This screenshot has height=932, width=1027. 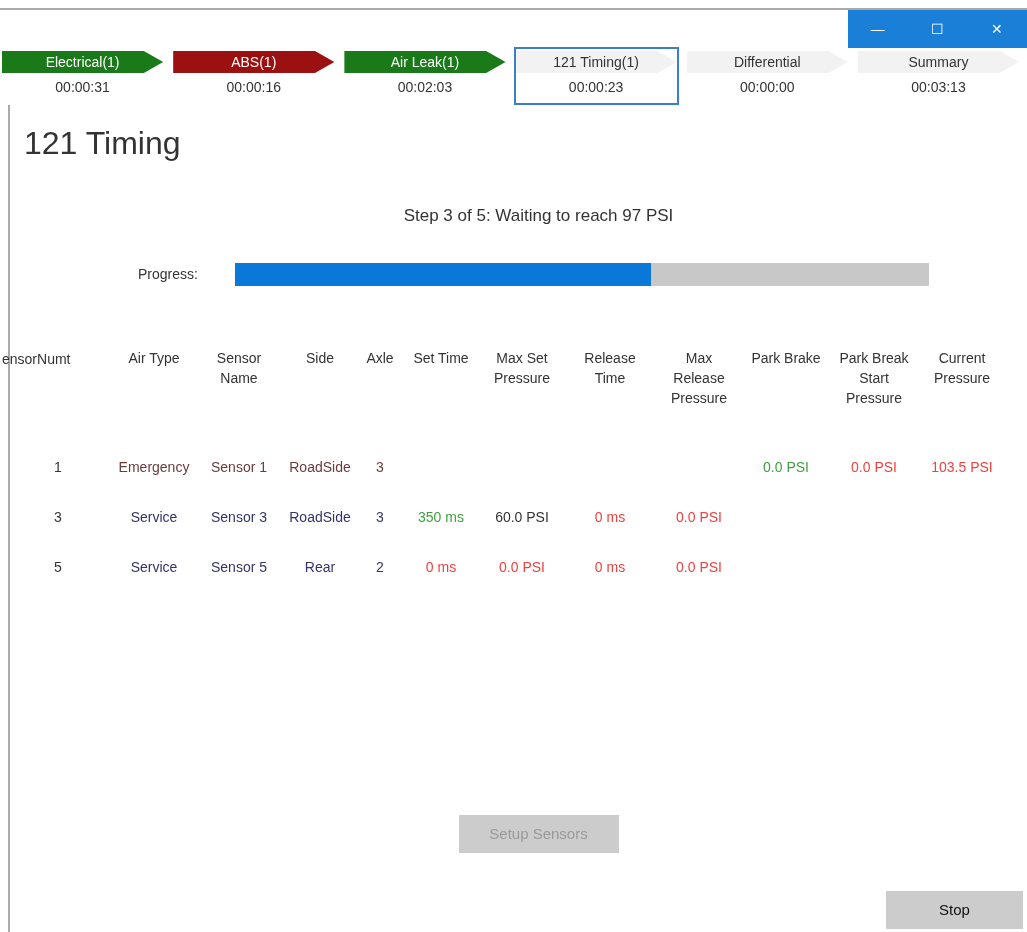 What do you see at coordinates (610, 368) in the screenshot?
I see `column-header: Release Time` at bounding box center [610, 368].